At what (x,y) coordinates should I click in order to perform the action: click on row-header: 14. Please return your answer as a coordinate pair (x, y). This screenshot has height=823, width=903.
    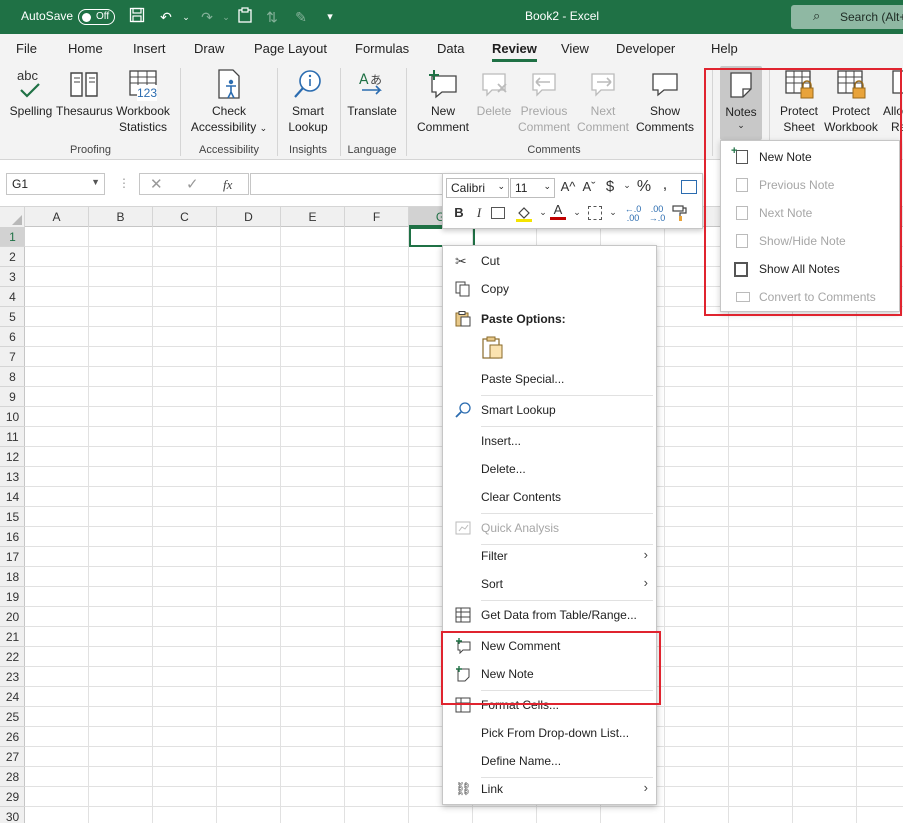
    Looking at the image, I should click on (12, 497).